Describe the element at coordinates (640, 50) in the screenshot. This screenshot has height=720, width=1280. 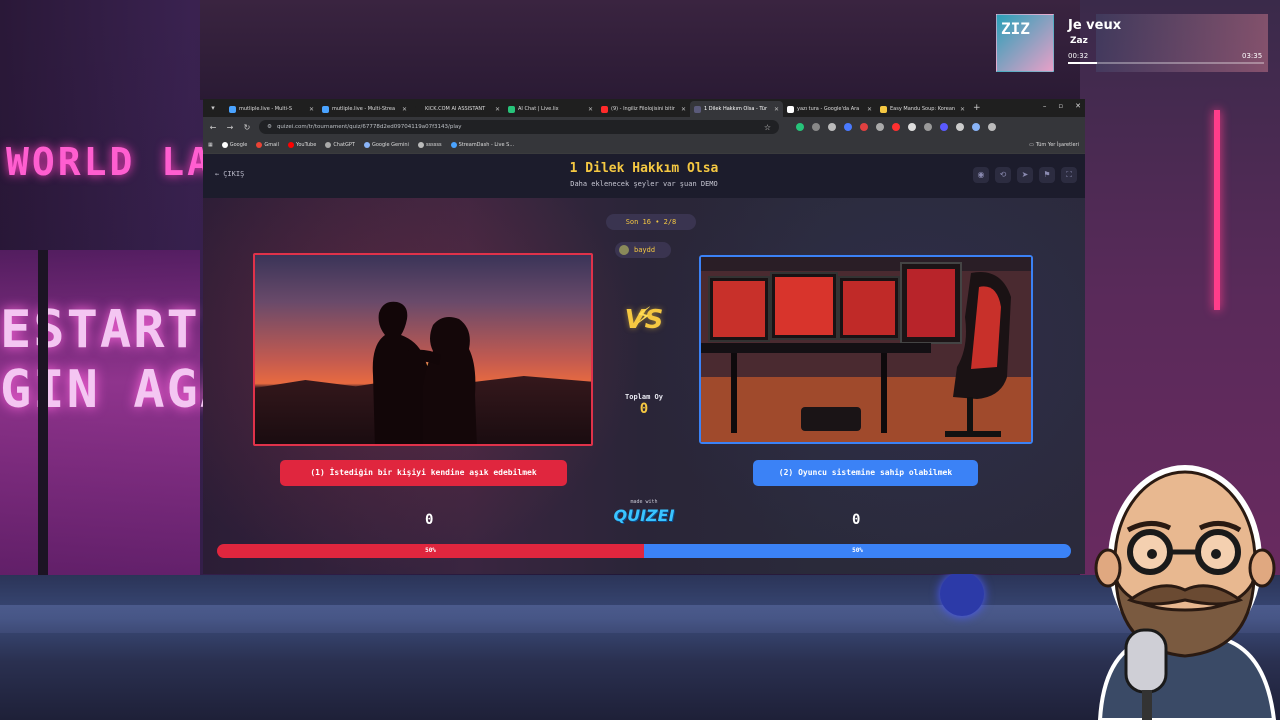
I see `background-building` at that location.